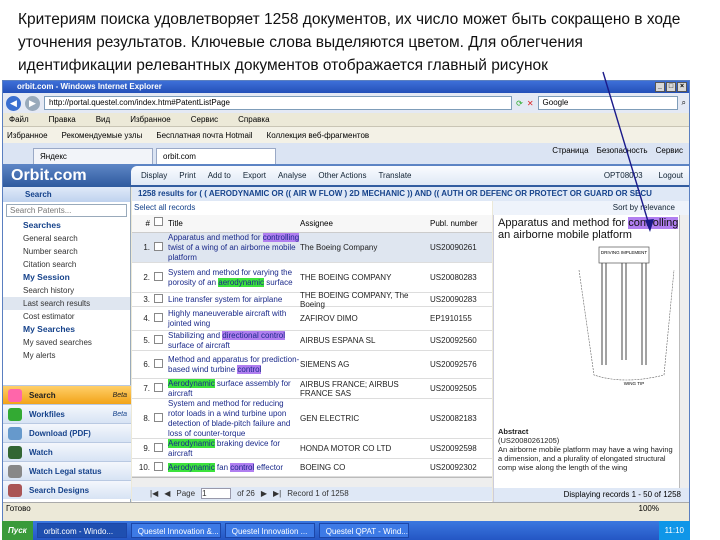  What do you see at coordinates (622, 150) in the screenshot?
I see `toolbar-menu: Безопасность` at bounding box center [622, 150].